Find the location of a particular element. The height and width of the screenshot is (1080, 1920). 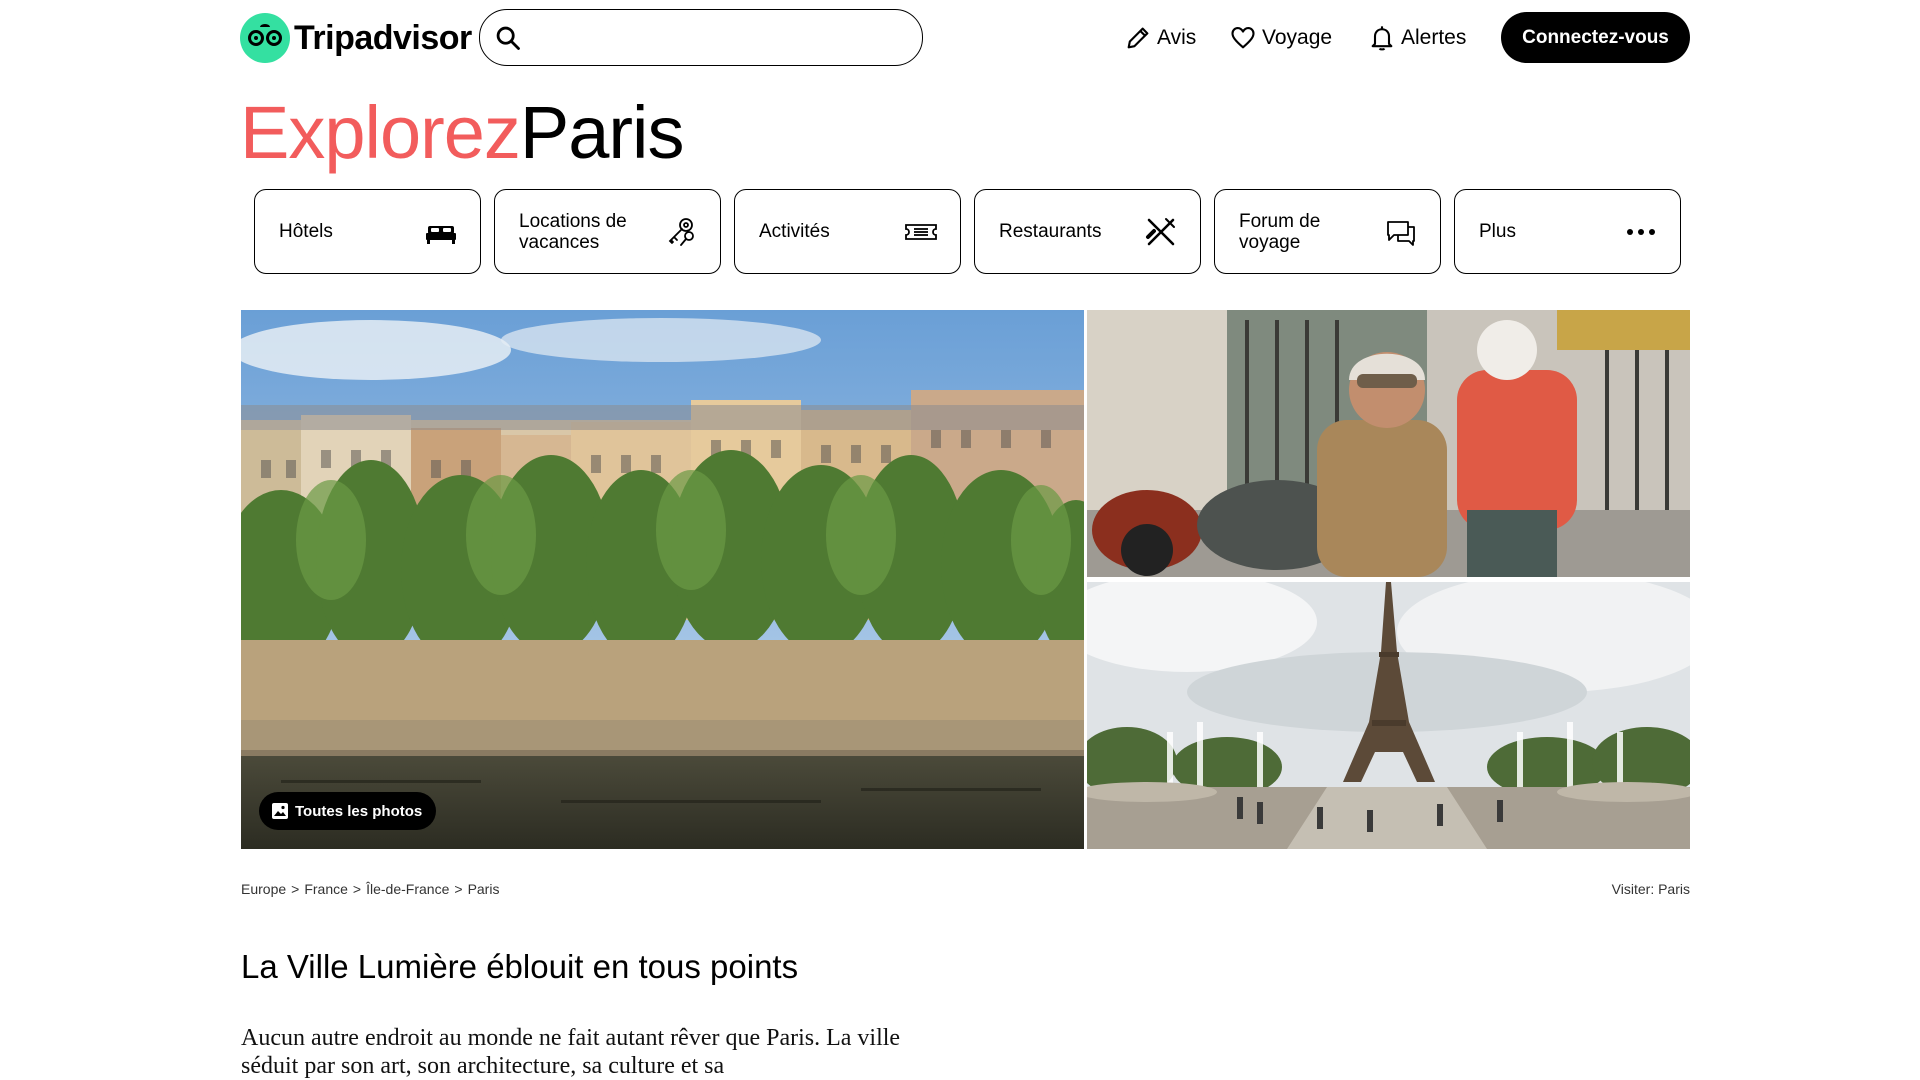

category-locations-vacances: Locations de vacances is located at coordinates (607, 231).